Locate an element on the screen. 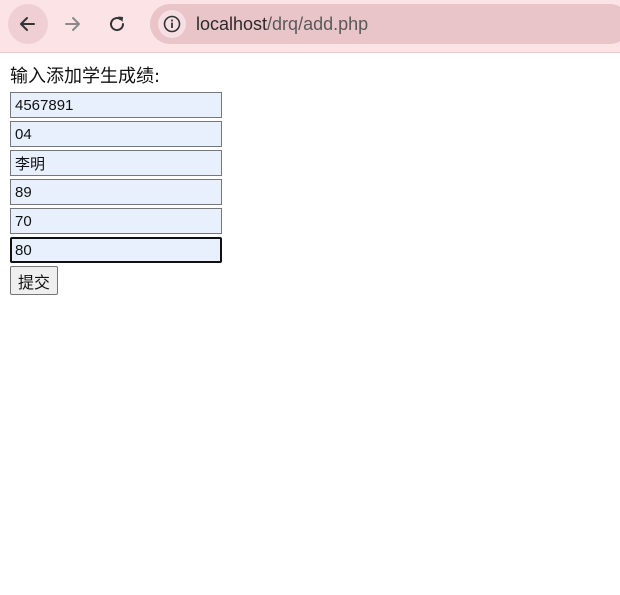 The width and height of the screenshot is (620, 595). reload-button is located at coordinates (117, 24).